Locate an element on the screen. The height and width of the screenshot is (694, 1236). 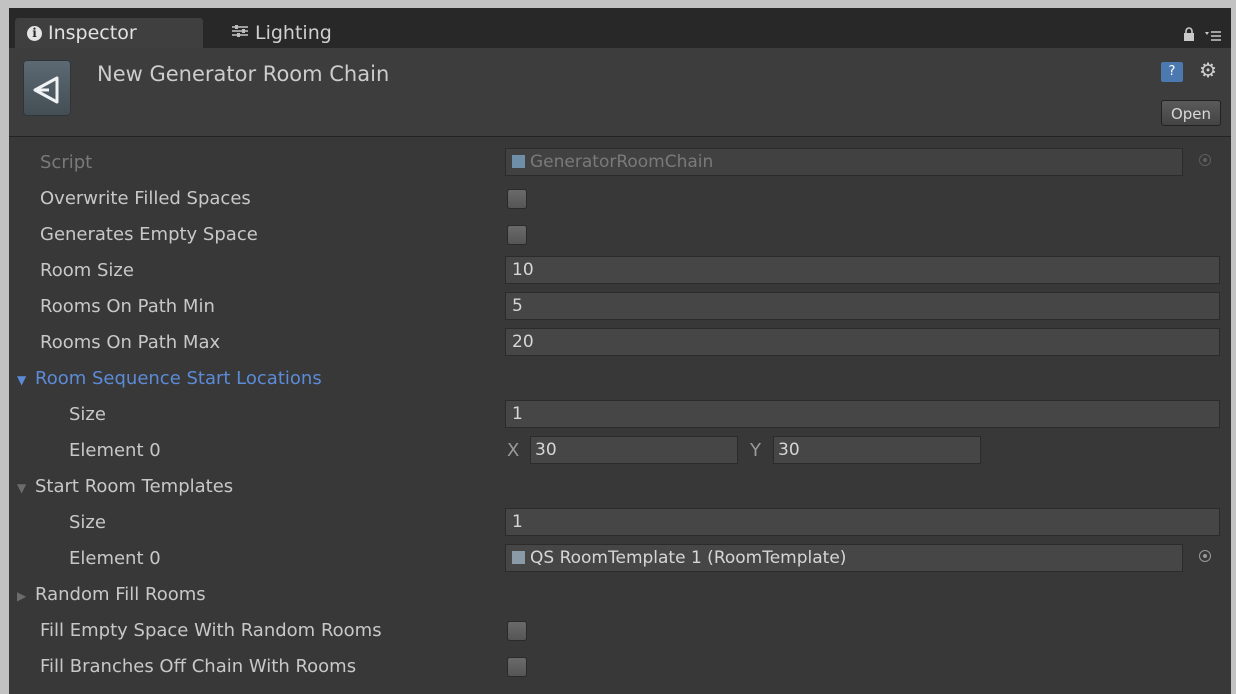
property-row-script: Script GeneratorRoomChain is located at coordinates (620, 163).